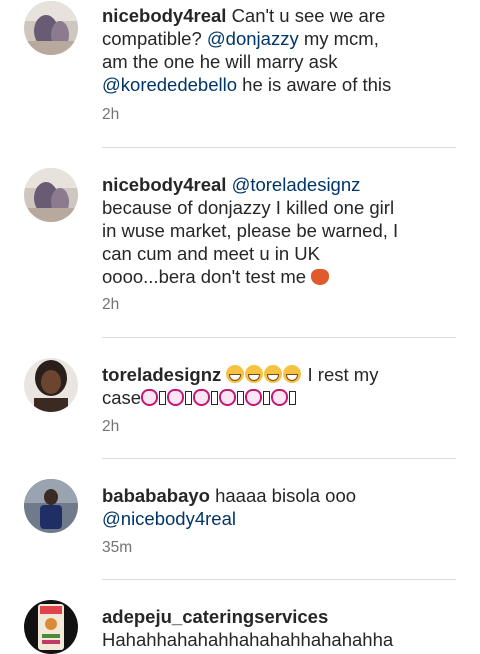  Describe the element at coordinates (338, 38) in the screenshot. I see `comment-text-segment: my mcm,` at that location.